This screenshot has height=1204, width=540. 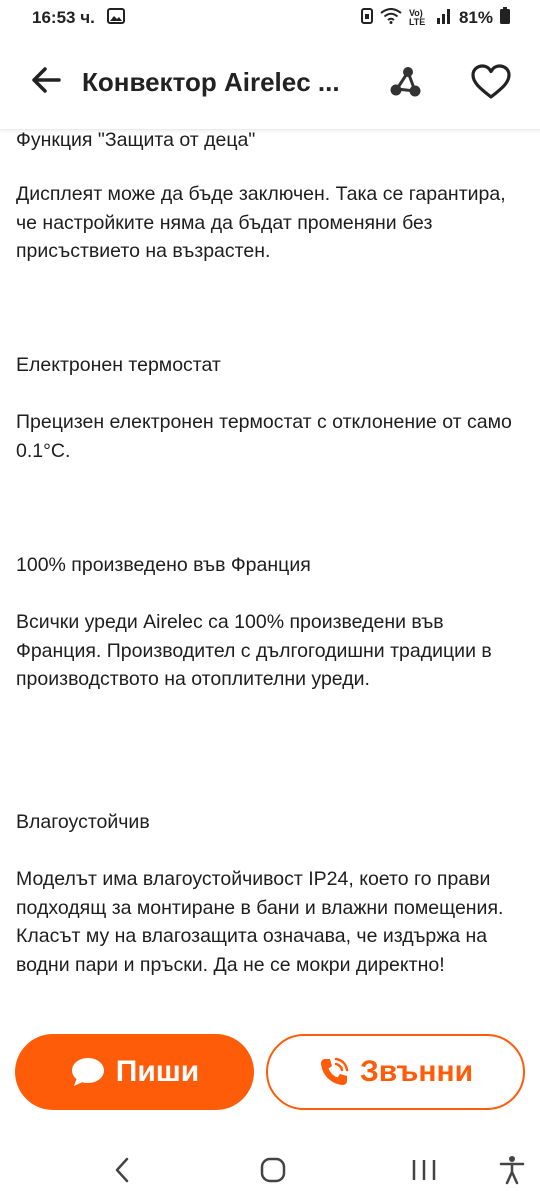 I want to click on favorite-button, so click(x=491, y=84).